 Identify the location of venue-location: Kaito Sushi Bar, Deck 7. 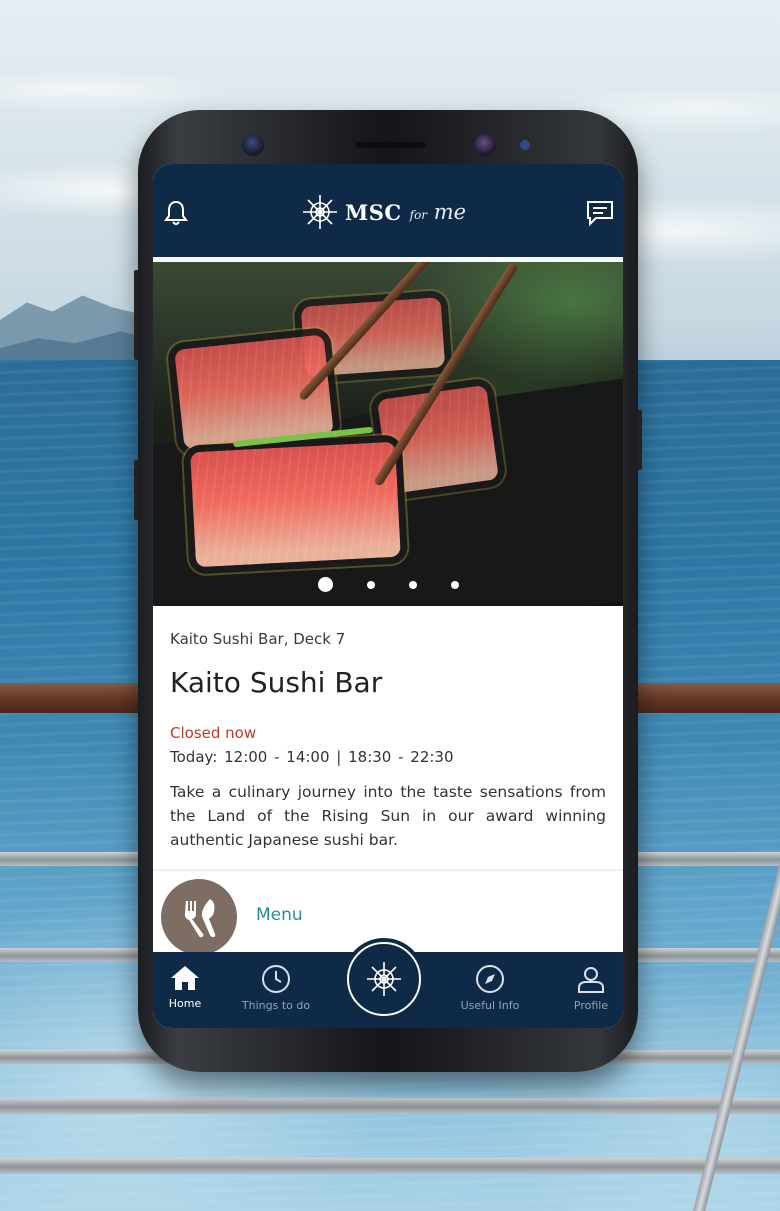
(258, 639).